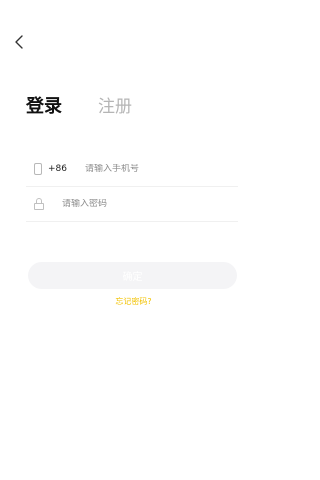 The height and width of the screenshot is (480, 320). What do you see at coordinates (150, 203) in the screenshot?
I see `password-input` at bounding box center [150, 203].